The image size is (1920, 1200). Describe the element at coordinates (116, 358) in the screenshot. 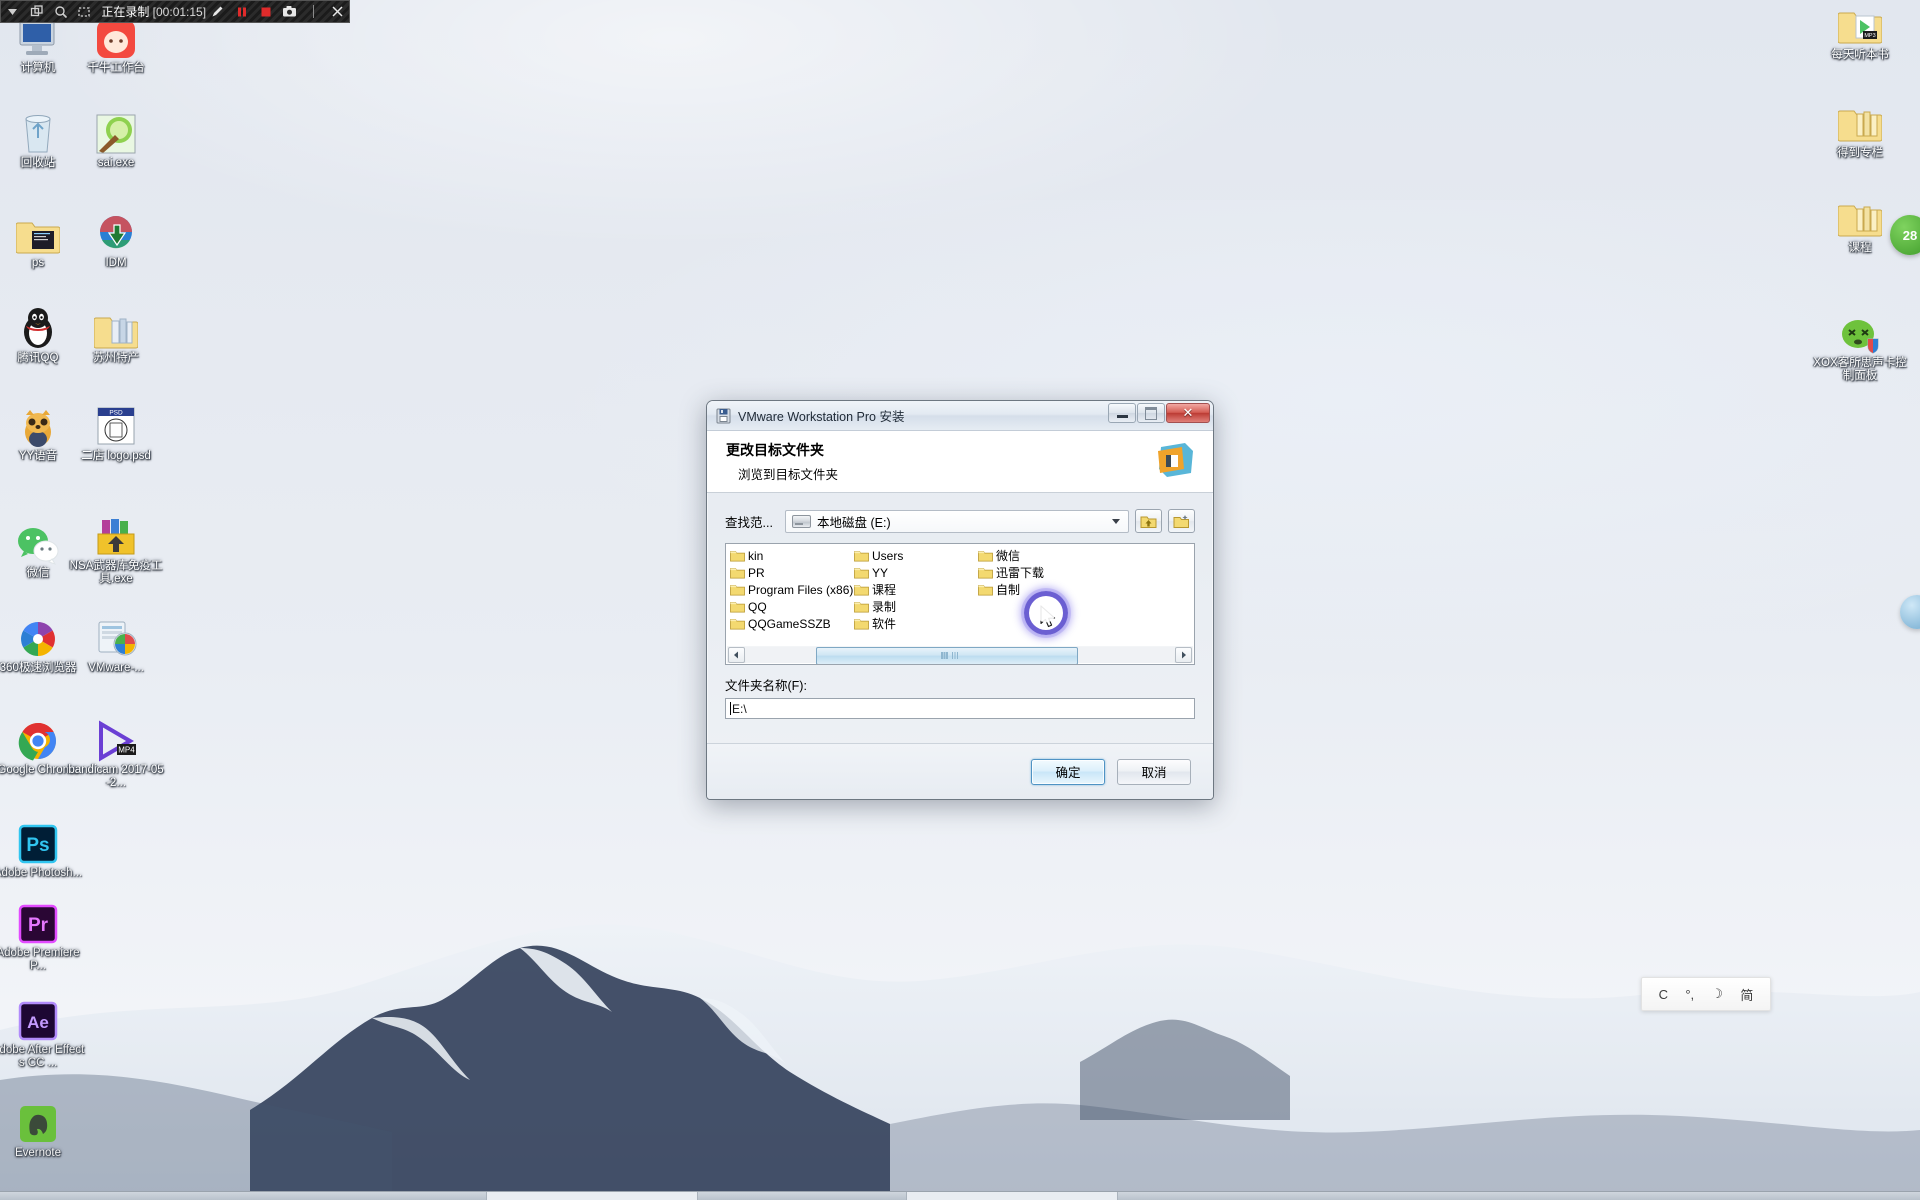

I see `desktop-icon-label: 苏州特产` at that location.